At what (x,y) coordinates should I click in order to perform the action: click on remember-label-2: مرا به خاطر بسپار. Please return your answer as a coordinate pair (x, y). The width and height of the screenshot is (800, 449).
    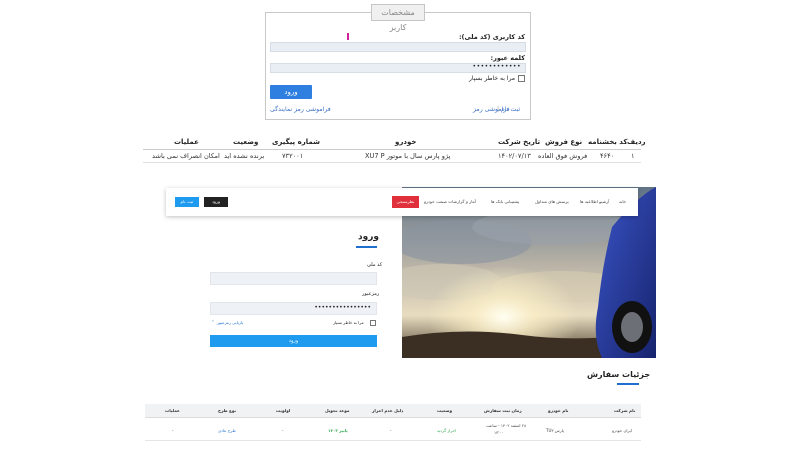
    Looking at the image, I should click on (348, 322).